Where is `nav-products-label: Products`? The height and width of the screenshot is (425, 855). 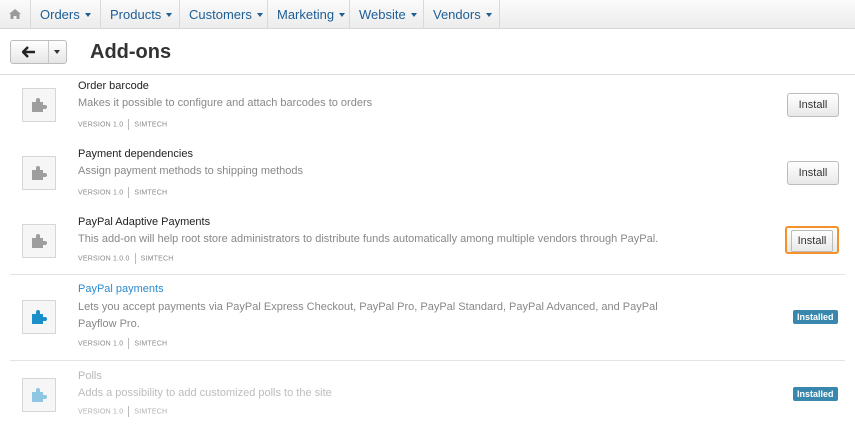 nav-products-label: Products is located at coordinates (136, 14).